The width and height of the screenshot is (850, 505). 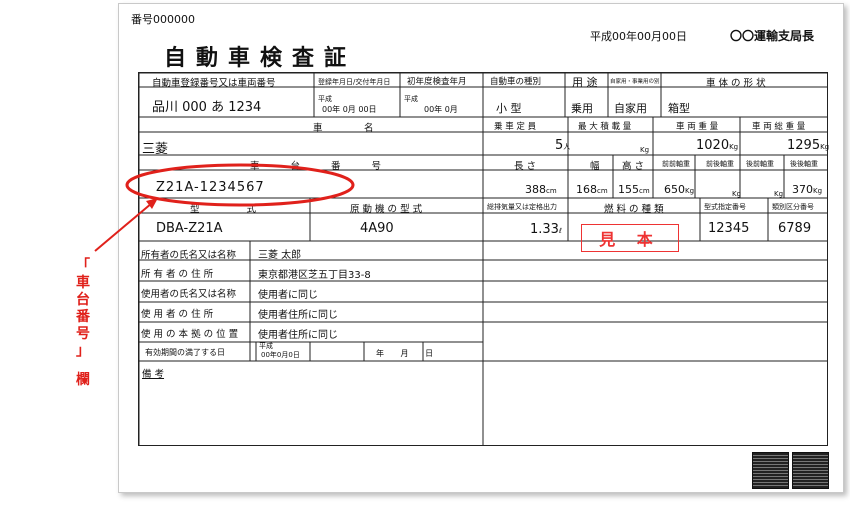 What do you see at coordinates (224, 207) in the screenshot?
I see `annotation-overlay` at bounding box center [224, 207].